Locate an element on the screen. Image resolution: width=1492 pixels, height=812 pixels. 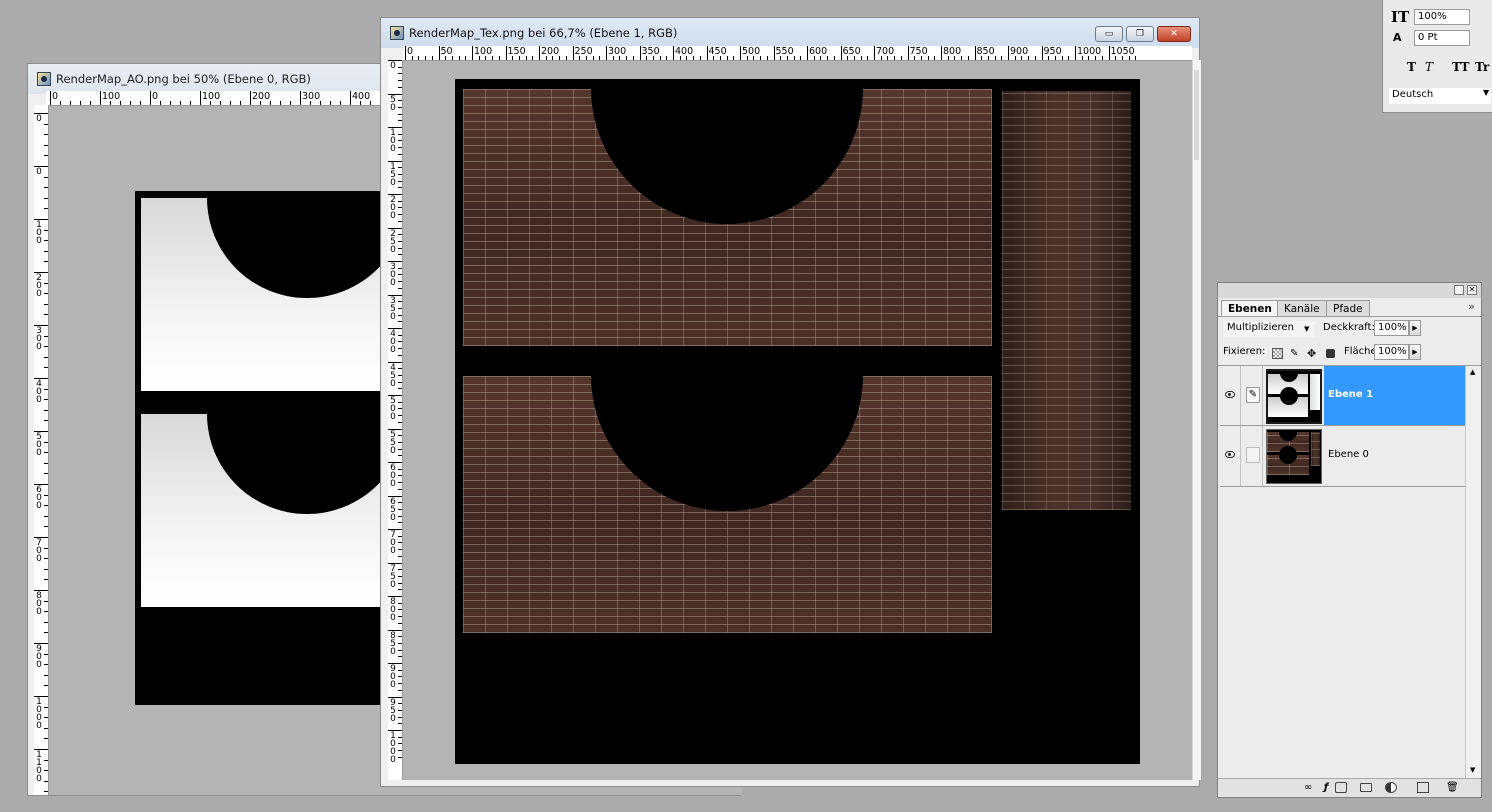
all-caps-button: TT is located at coordinates (1460, 67).